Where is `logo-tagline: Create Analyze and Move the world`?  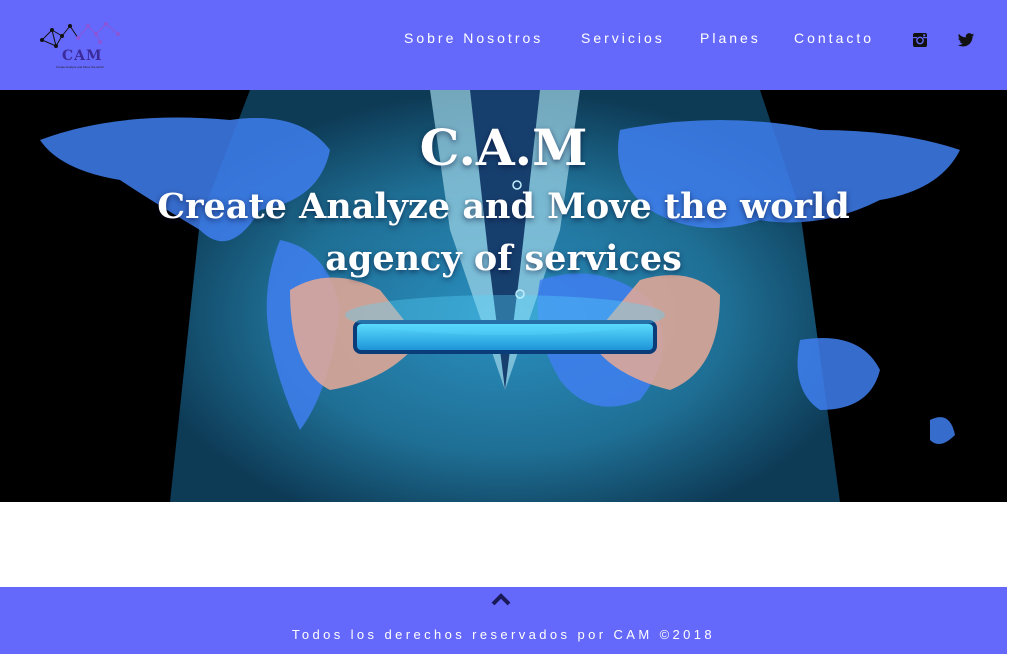 logo-tagline: Create Analyze and Move the world is located at coordinates (80, 67).